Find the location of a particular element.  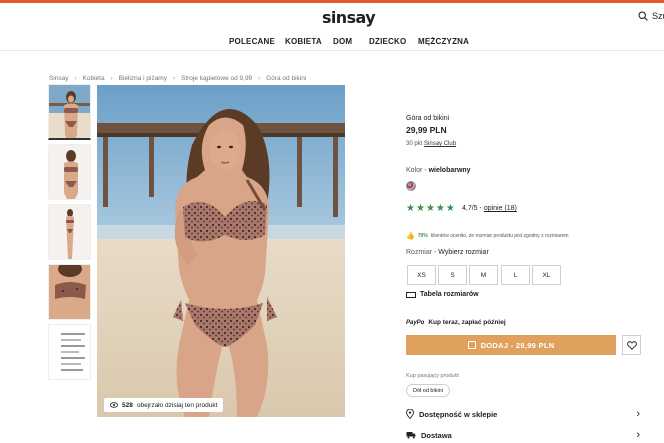

club-points-value: 30 pkt is located at coordinates (414, 144).